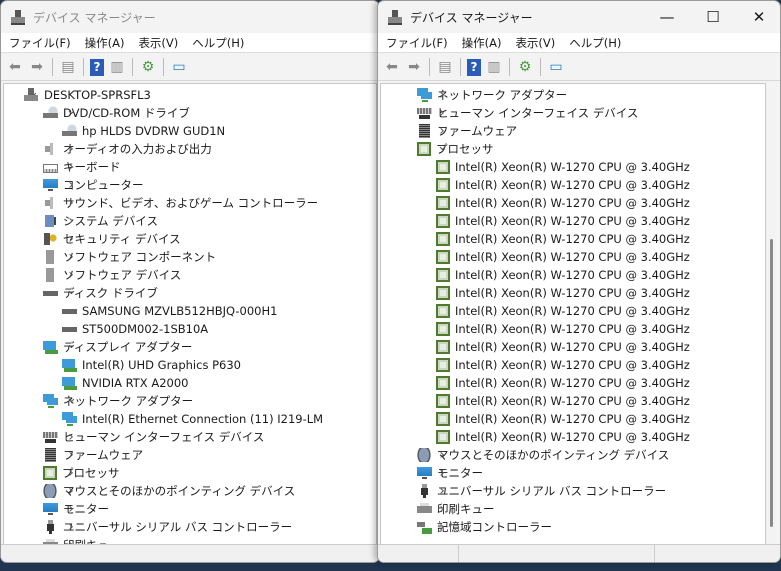 The image size is (781, 571). Describe the element at coordinates (180, 203) in the screenshot. I see `tree-item: › サウンド、ビデオ、およびゲーム コントローラー` at that location.